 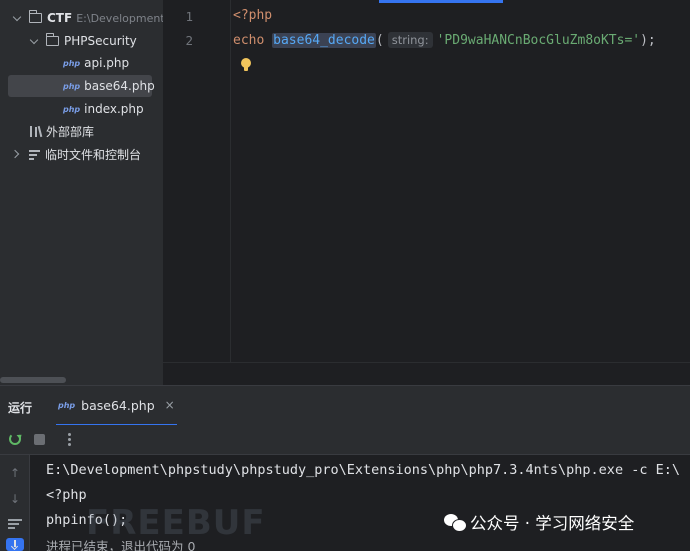 I want to click on tree-item-scratches: 临时文件和控制台, so click(x=76, y=154).